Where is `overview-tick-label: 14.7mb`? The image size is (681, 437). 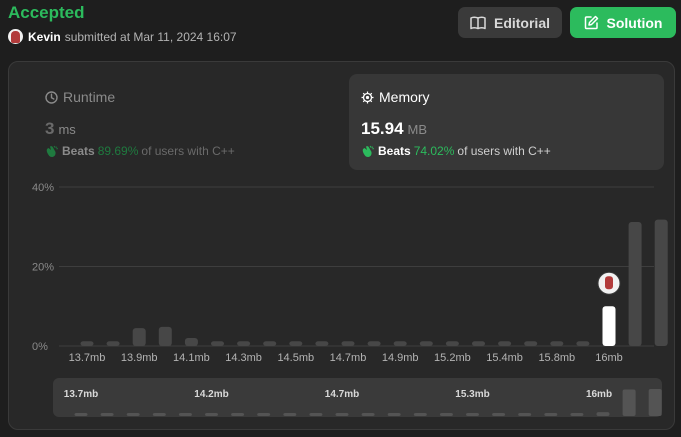 overview-tick-label: 14.7mb is located at coordinates (342, 394).